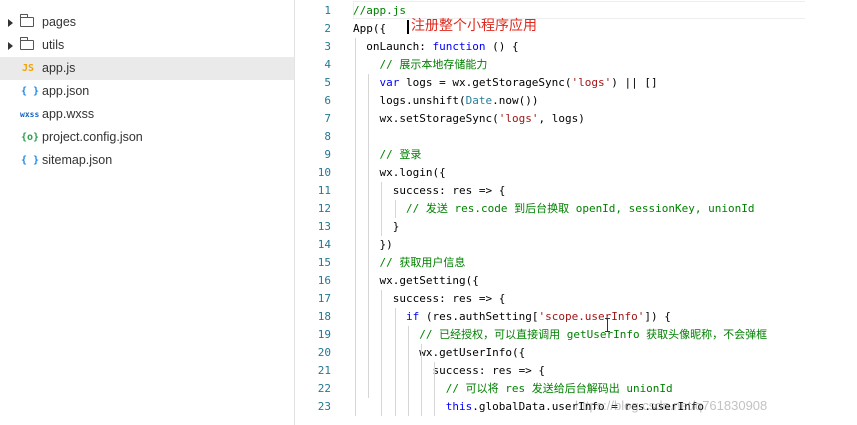 The width and height of the screenshot is (857, 425). What do you see at coordinates (376, 82) in the screenshot?
I see `code-token: var` at bounding box center [376, 82].